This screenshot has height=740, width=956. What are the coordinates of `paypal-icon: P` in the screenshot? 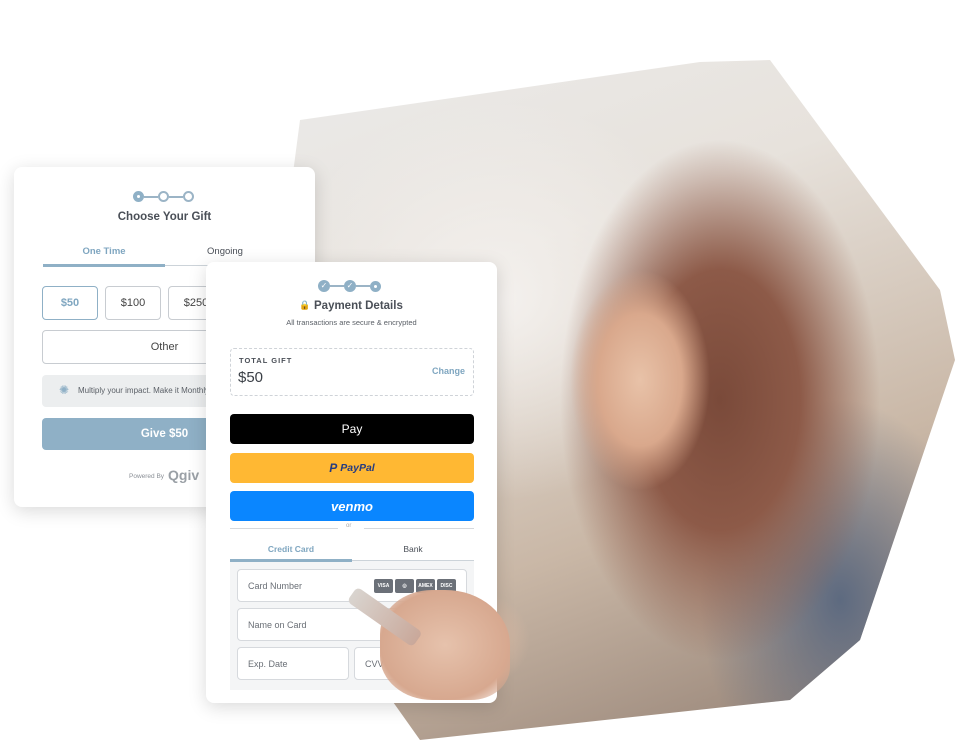 It's located at (333, 468).